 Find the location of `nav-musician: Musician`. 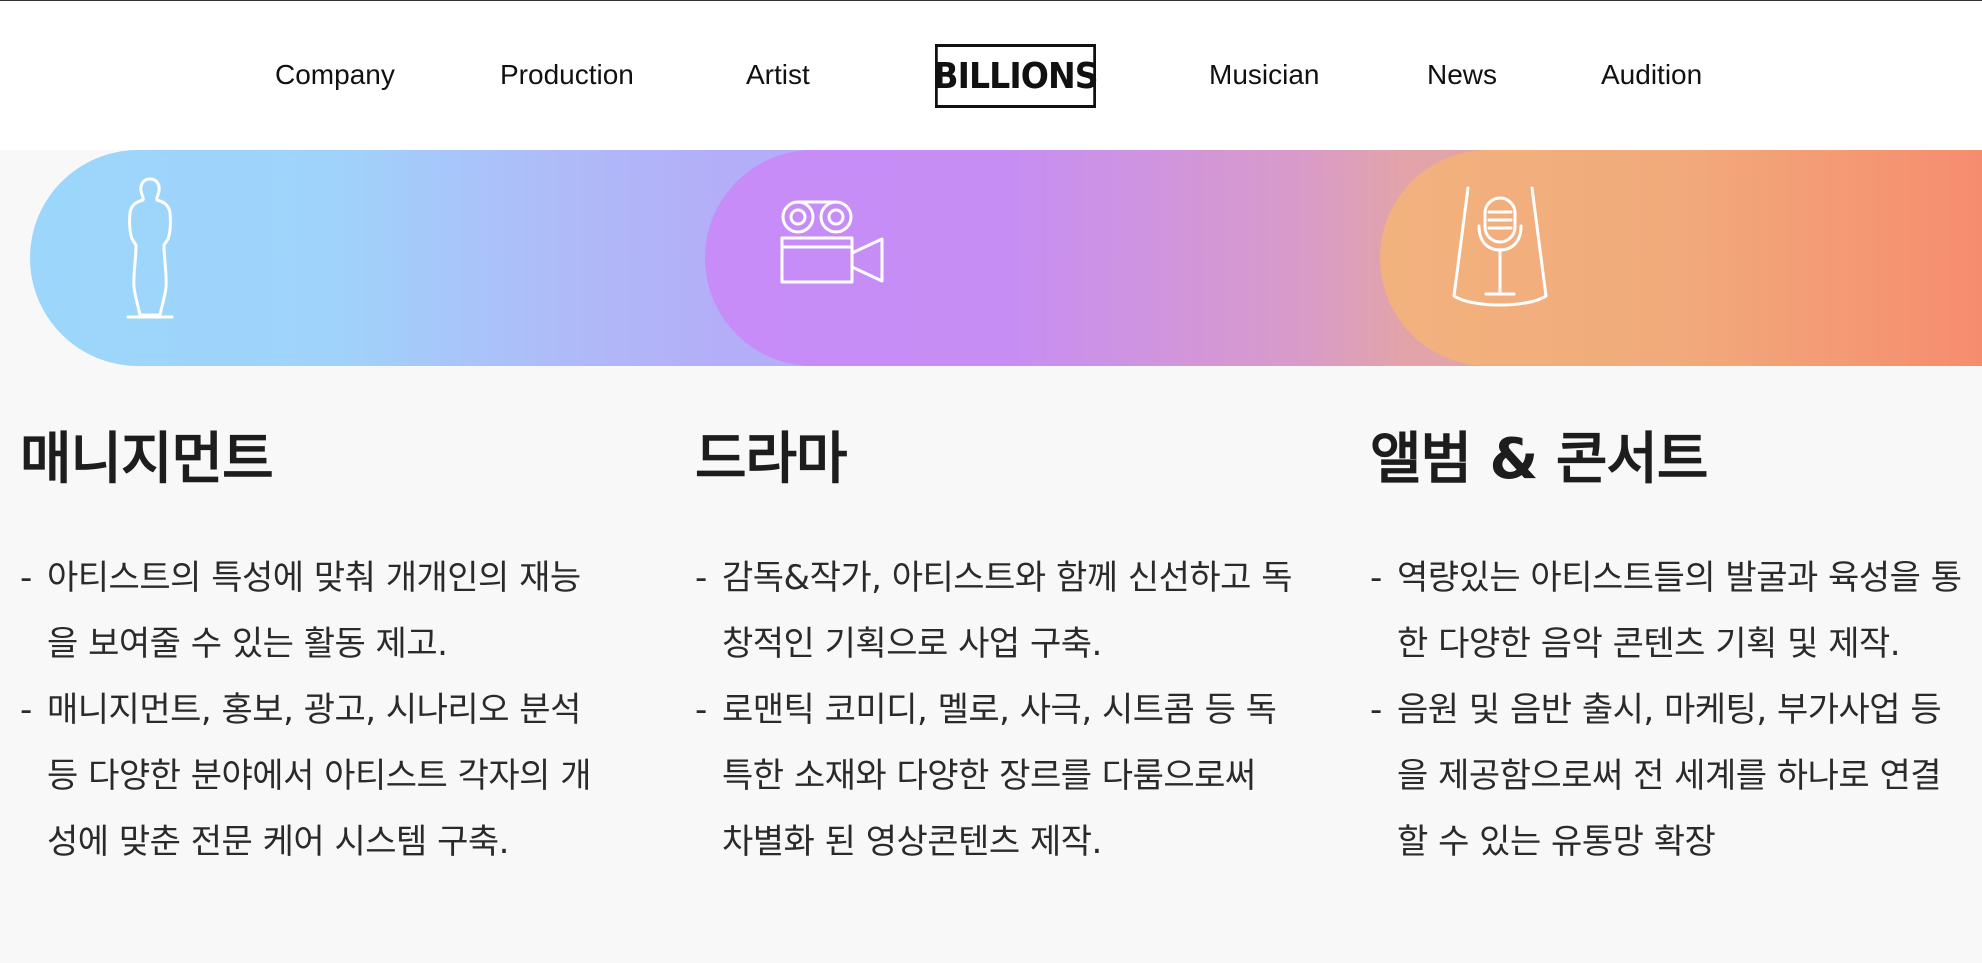

nav-musician: Musician is located at coordinates (1264, 75).